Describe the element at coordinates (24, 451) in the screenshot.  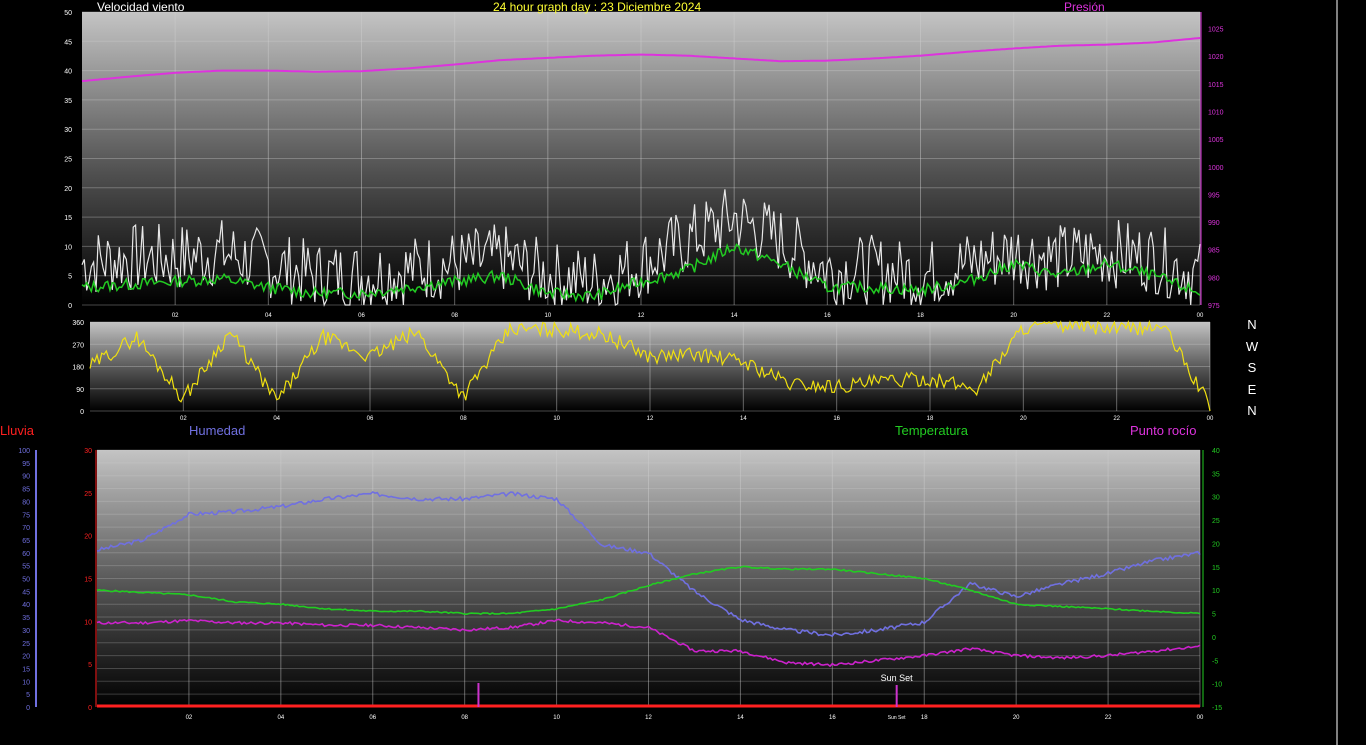
I see `humidity-left-ytick: 100` at that location.